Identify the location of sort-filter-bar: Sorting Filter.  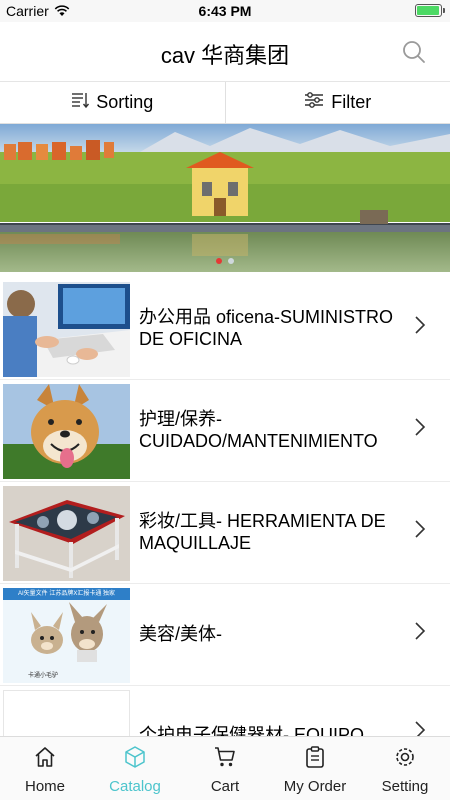
(225, 103).